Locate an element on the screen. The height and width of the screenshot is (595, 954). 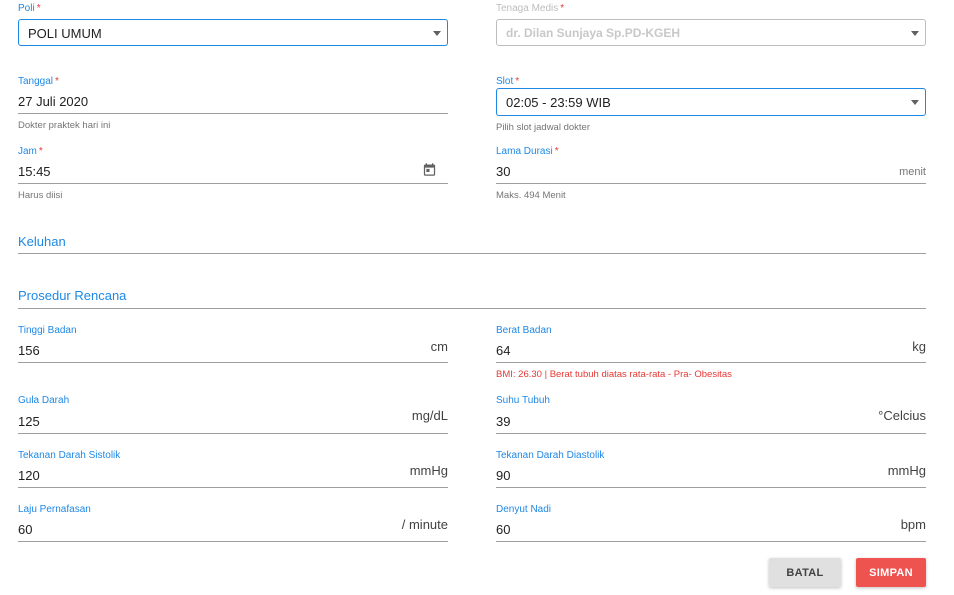
lama-durasi-hint: Maks. 494 Menit is located at coordinates (531, 195).